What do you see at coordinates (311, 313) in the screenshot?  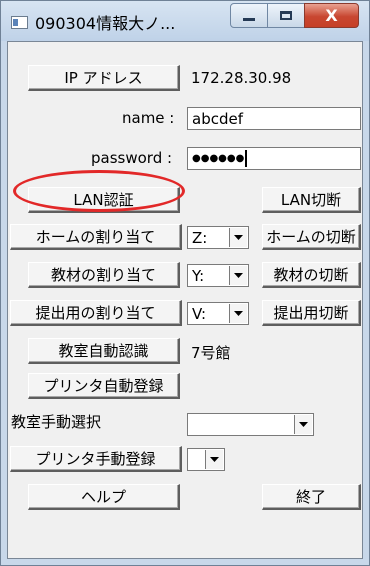 I see `submission-disconnect-button: 提出用切断` at bounding box center [311, 313].